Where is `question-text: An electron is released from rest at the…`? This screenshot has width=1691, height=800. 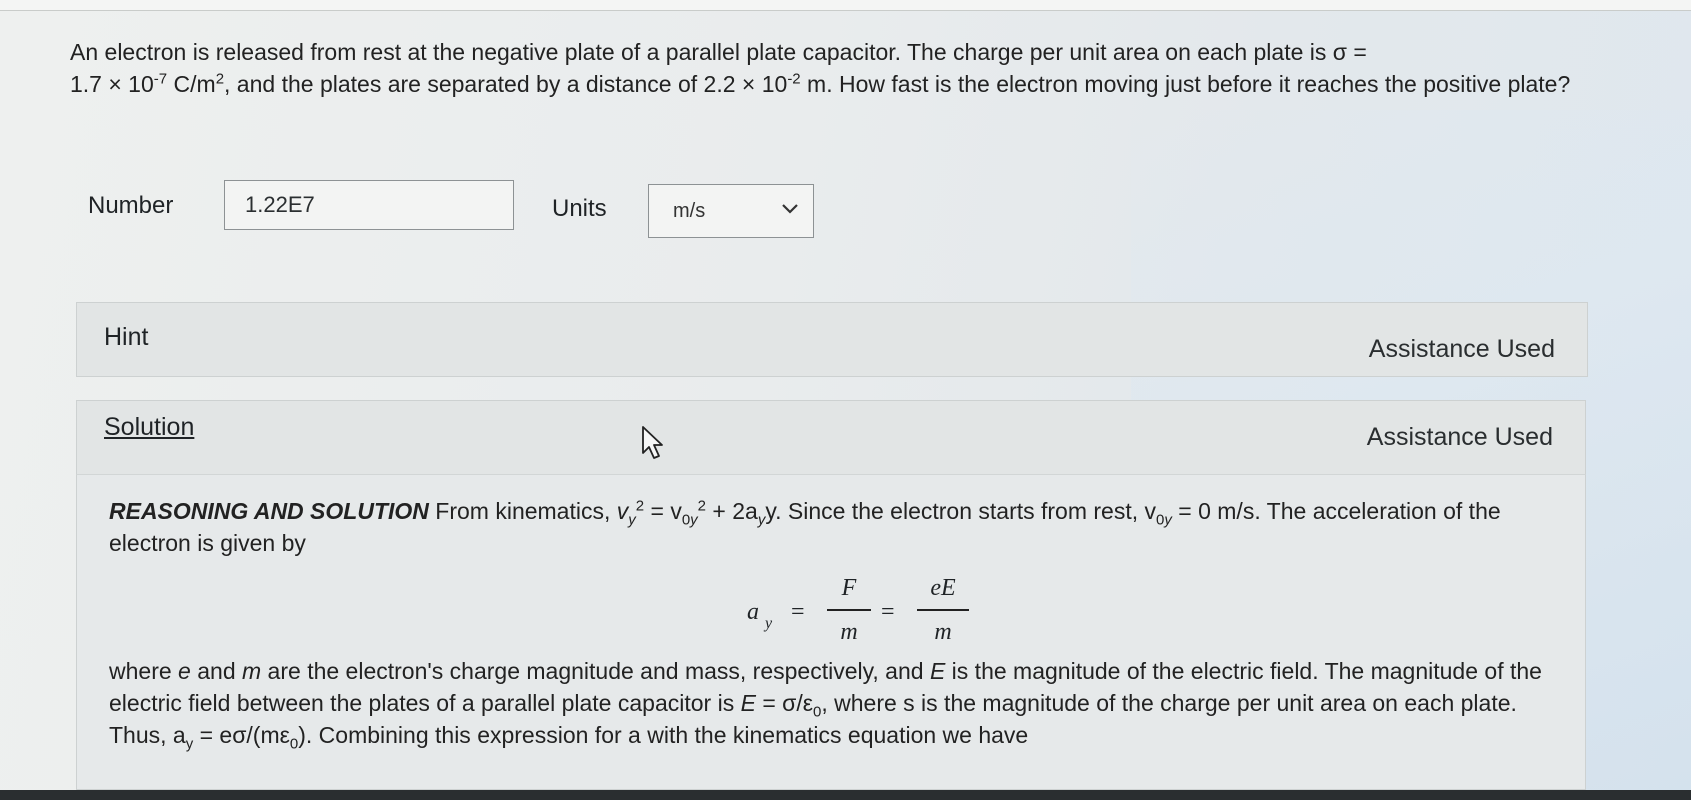 question-text: An electron is released from rest at the… is located at coordinates (820, 68).